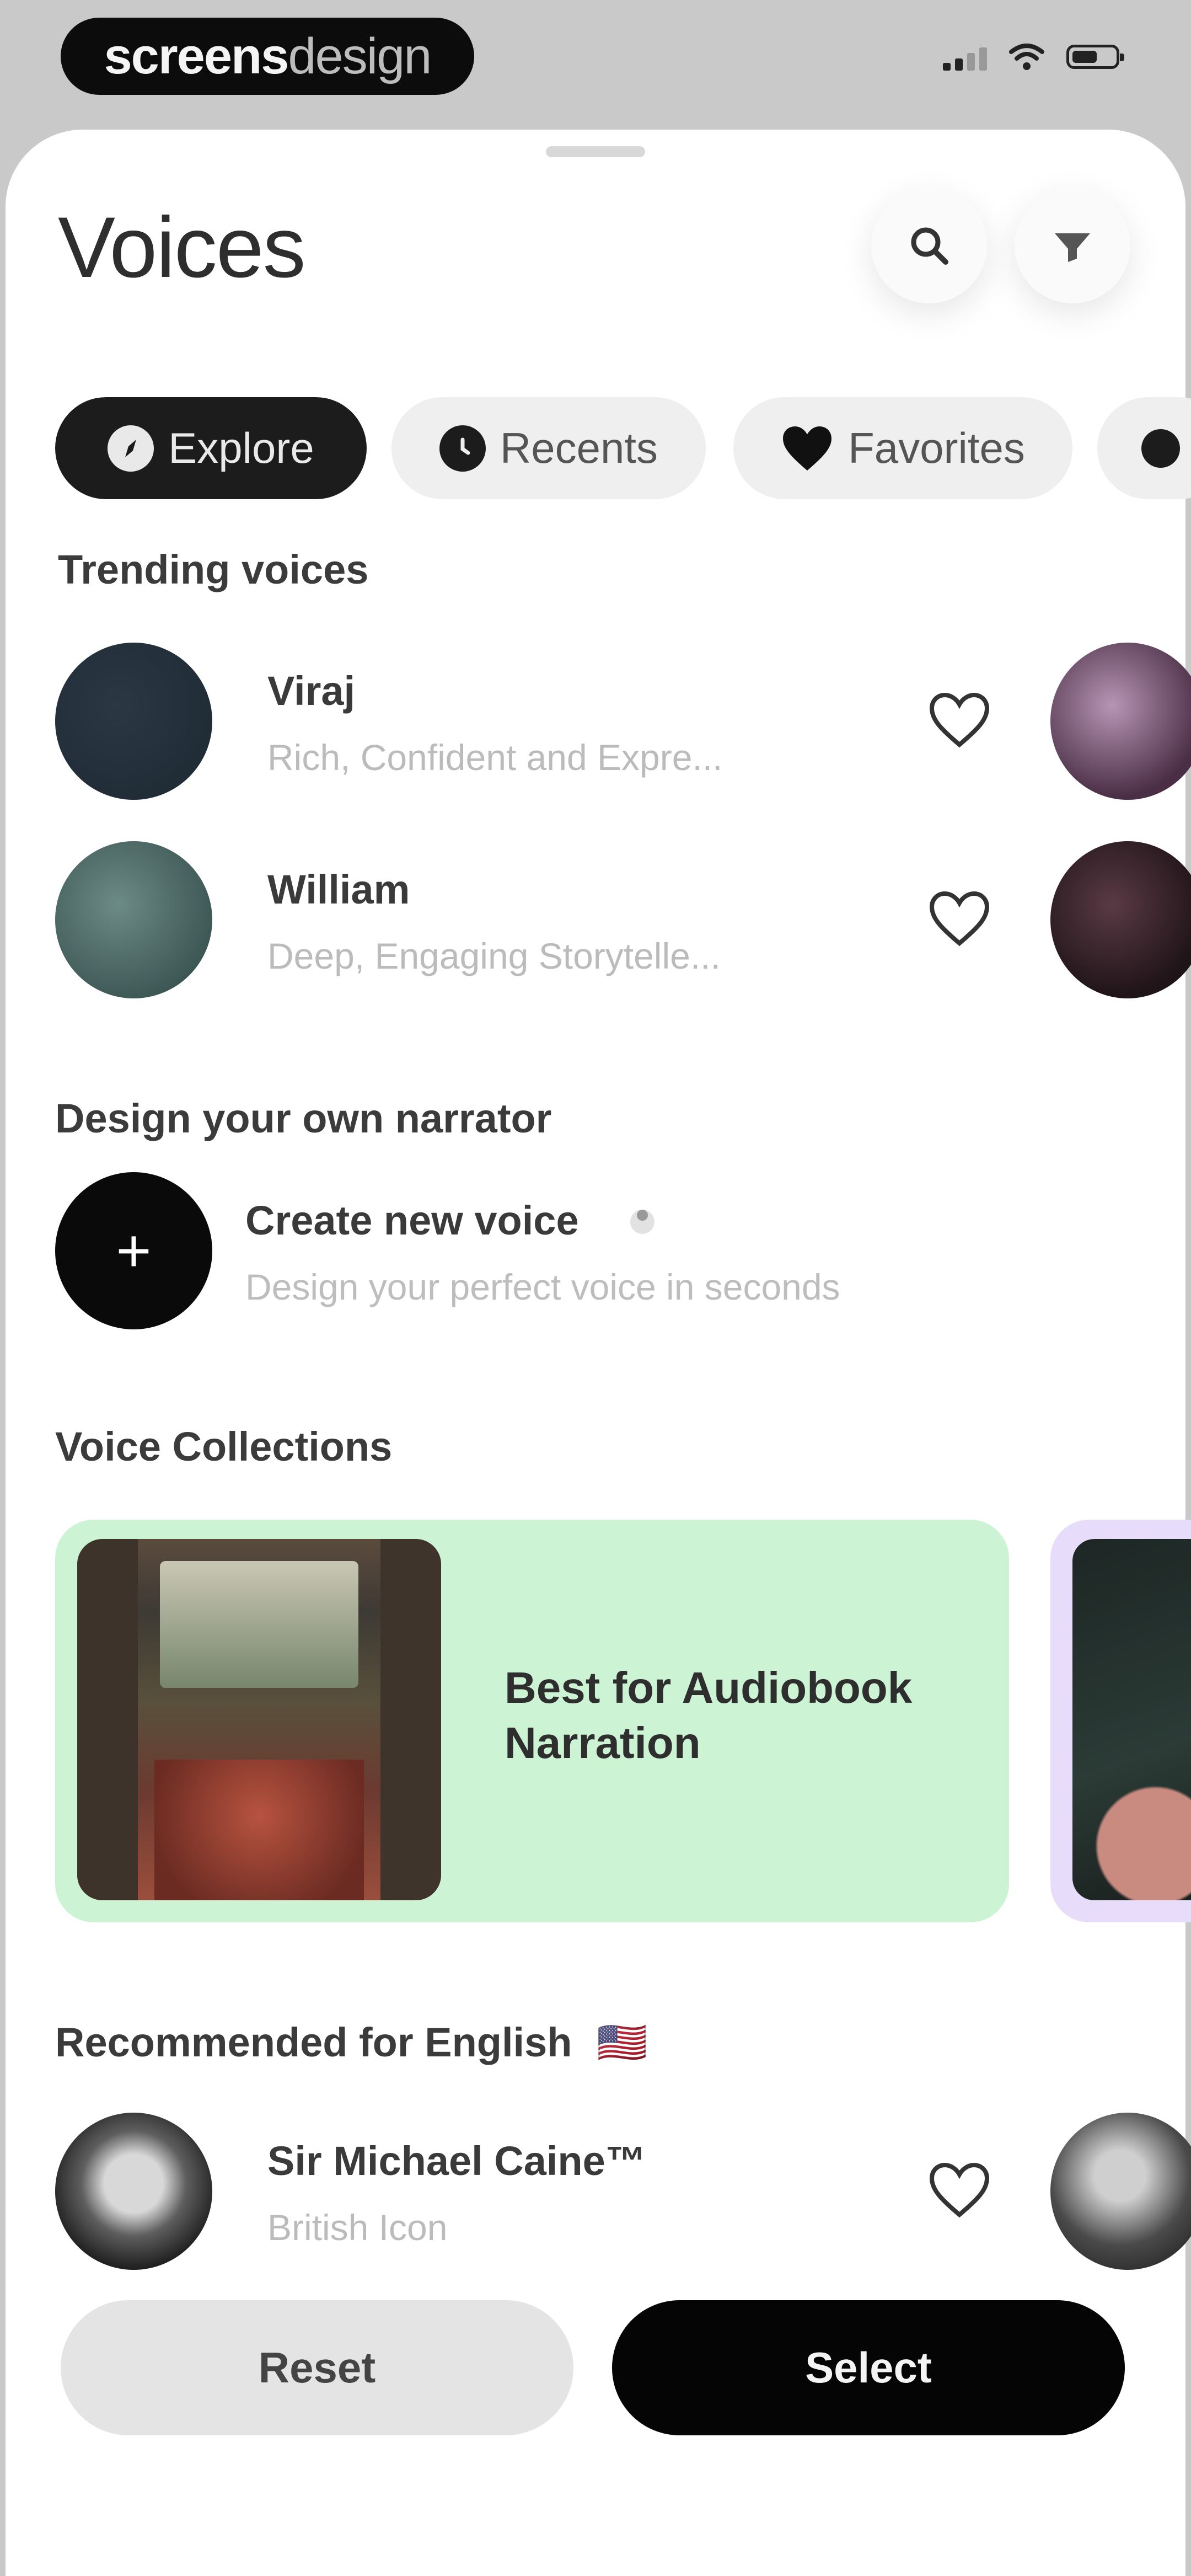  I want to click on design-heading: Design your own narrator, so click(303, 1118).